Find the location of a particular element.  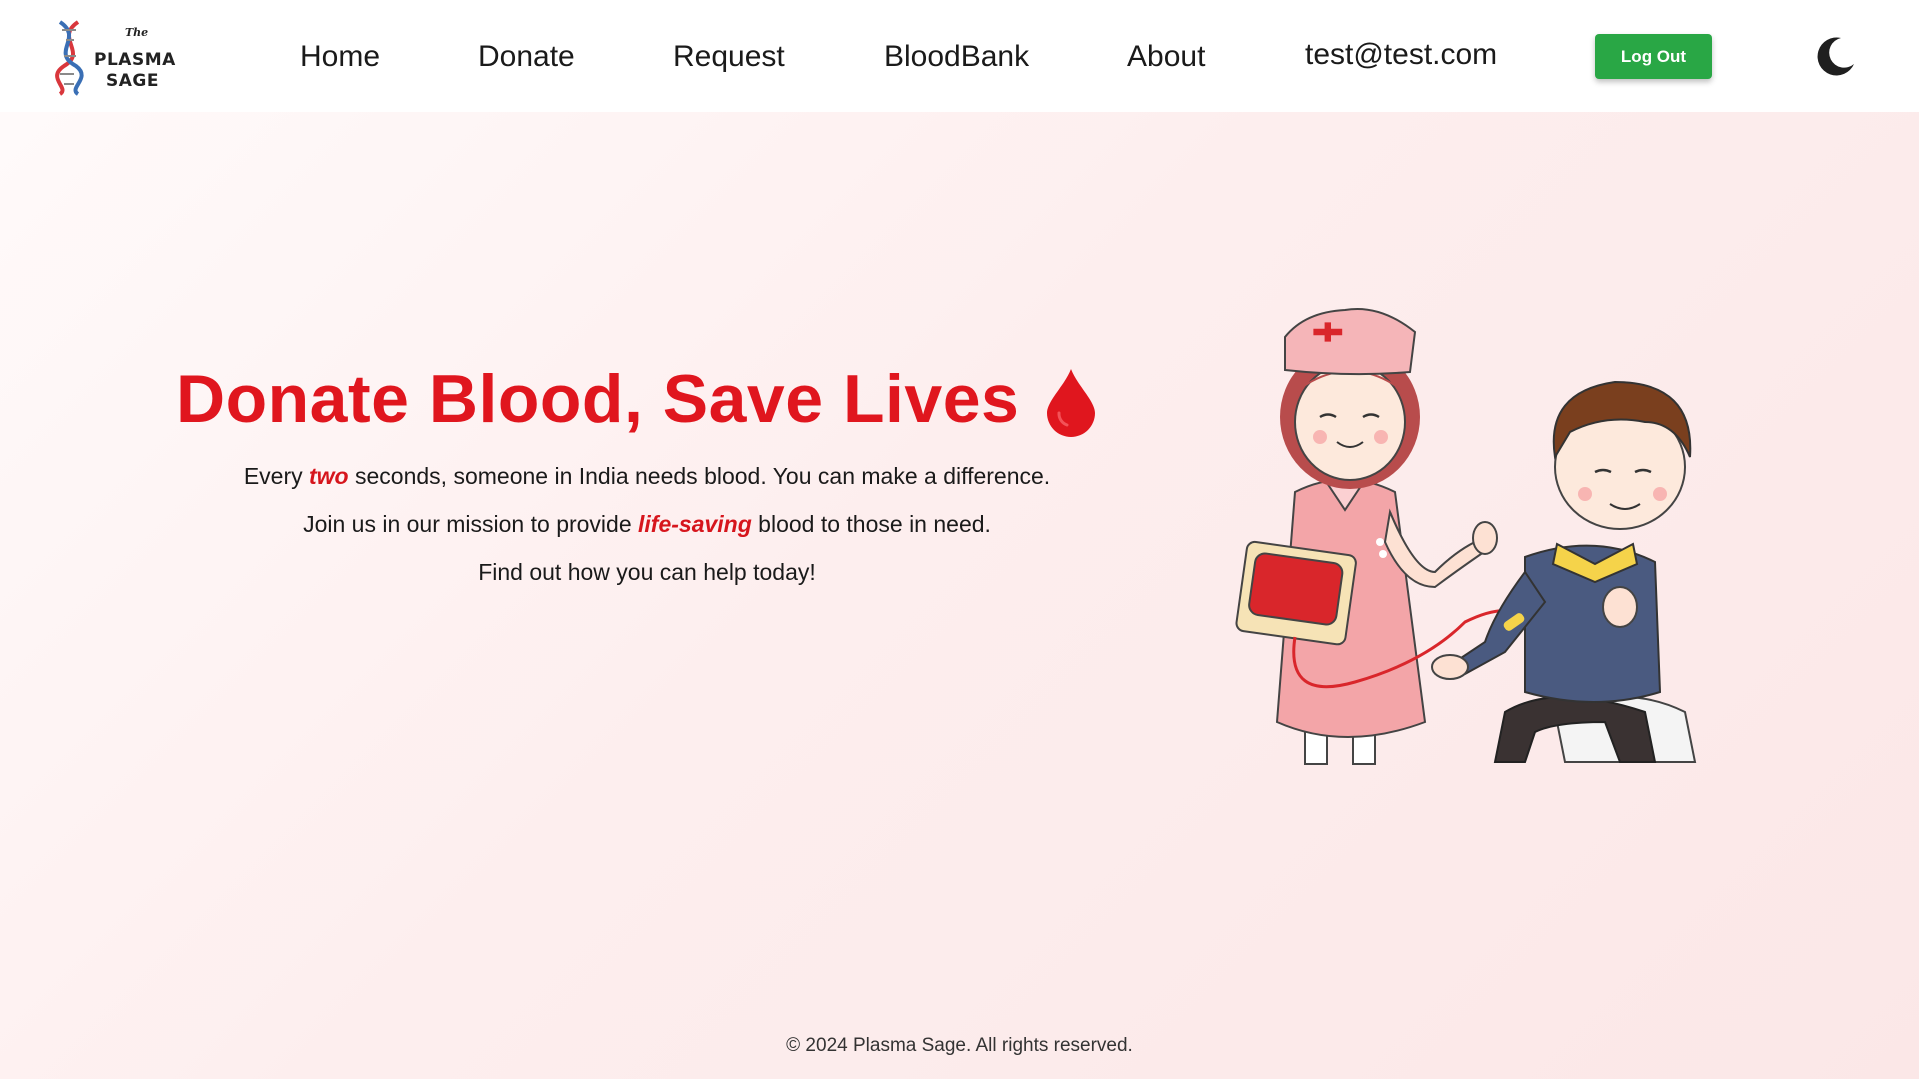

logo-sage: SAGE is located at coordinates (132, 81).